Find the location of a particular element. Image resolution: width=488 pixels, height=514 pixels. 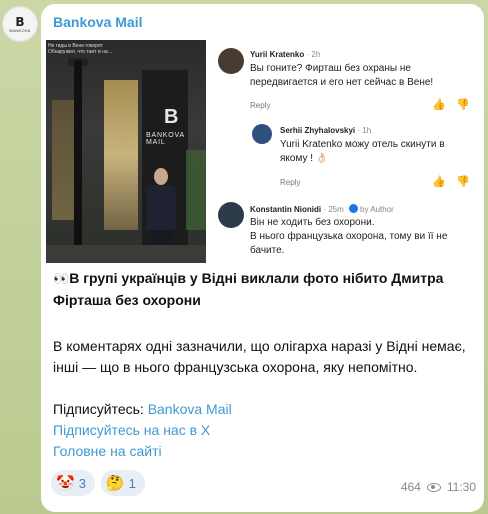

storefront-sign-text: BANKOVA MAIL is located at coordinates (165, 139).